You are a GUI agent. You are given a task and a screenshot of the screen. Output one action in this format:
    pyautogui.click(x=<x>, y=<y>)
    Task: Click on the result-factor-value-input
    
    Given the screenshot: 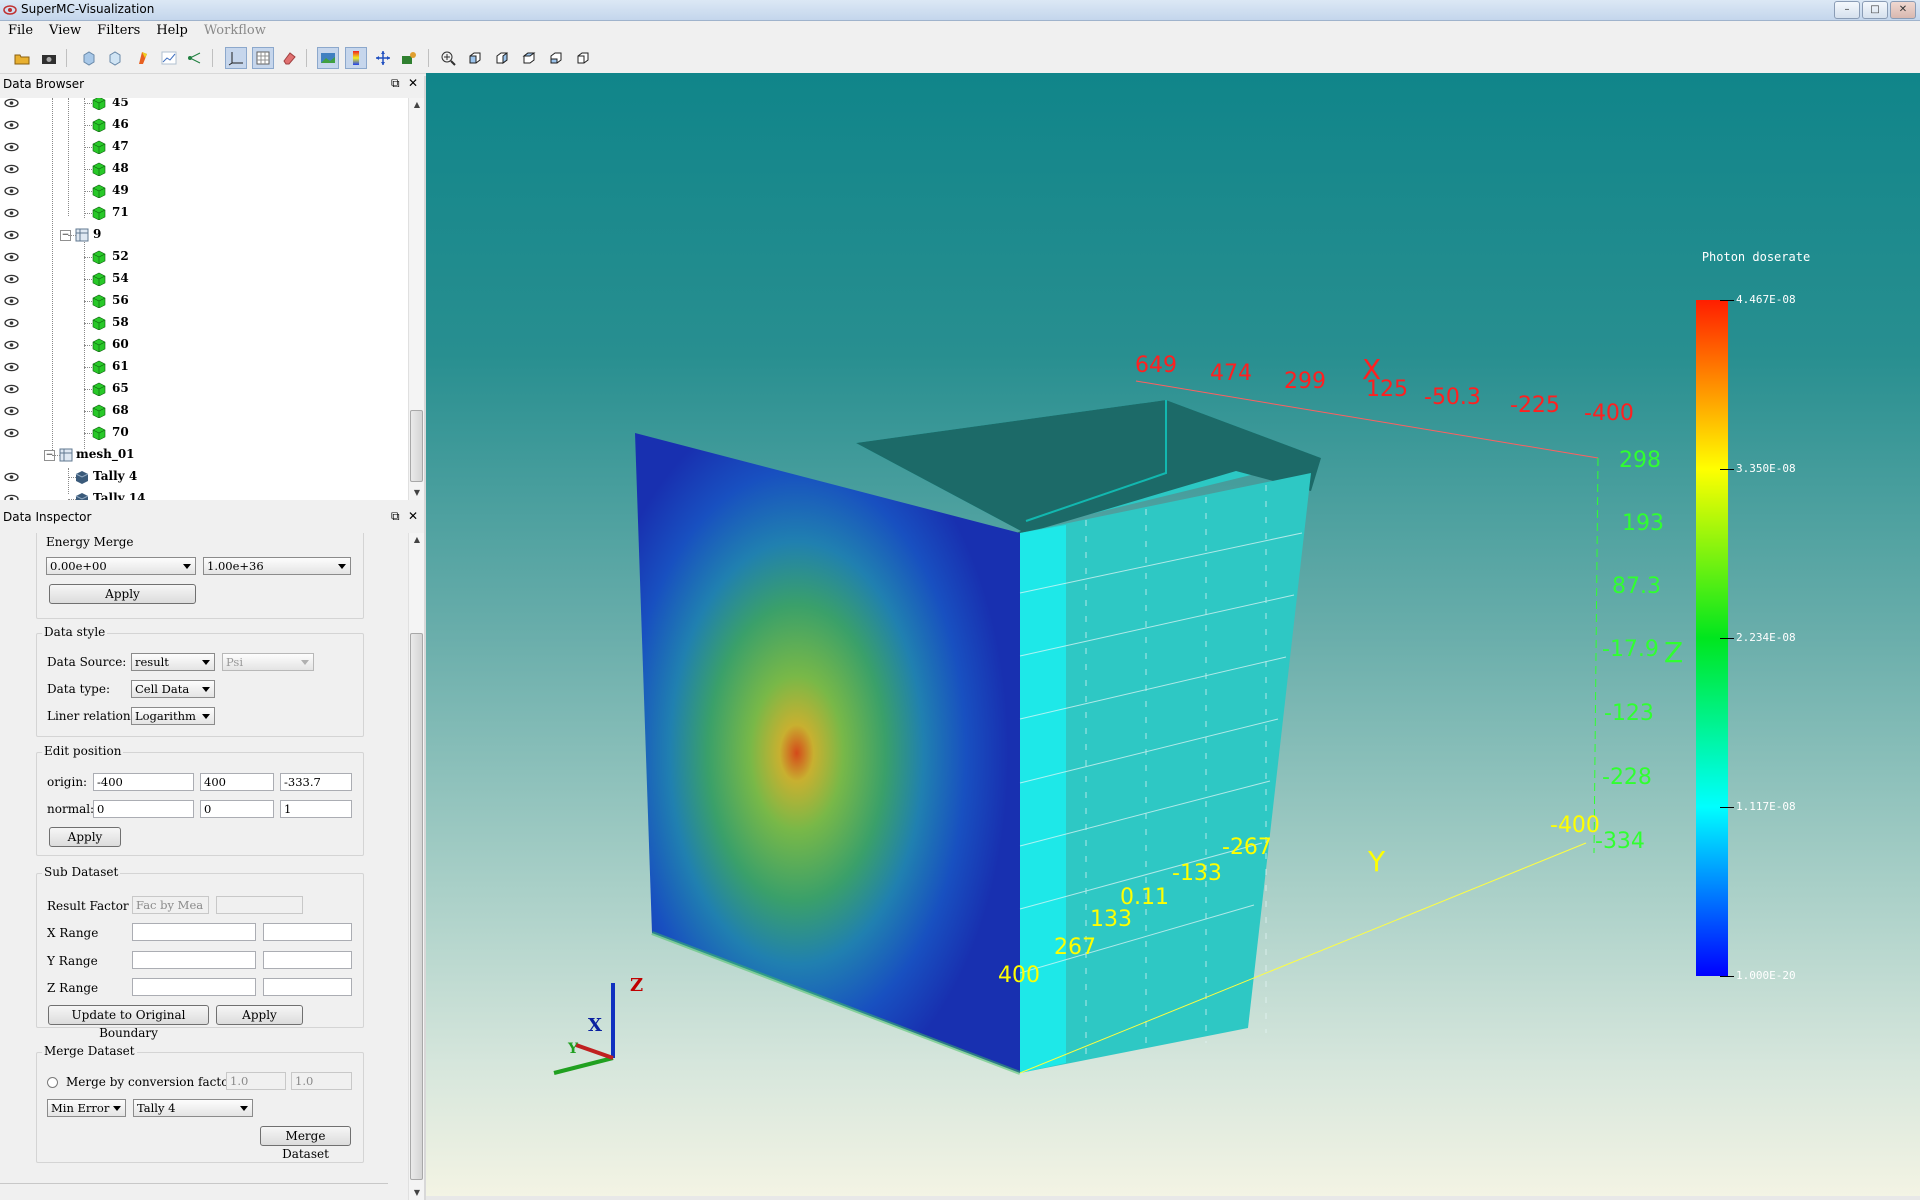 What is the action you would take?
    pyautogui.click(x=259, y=905)
    